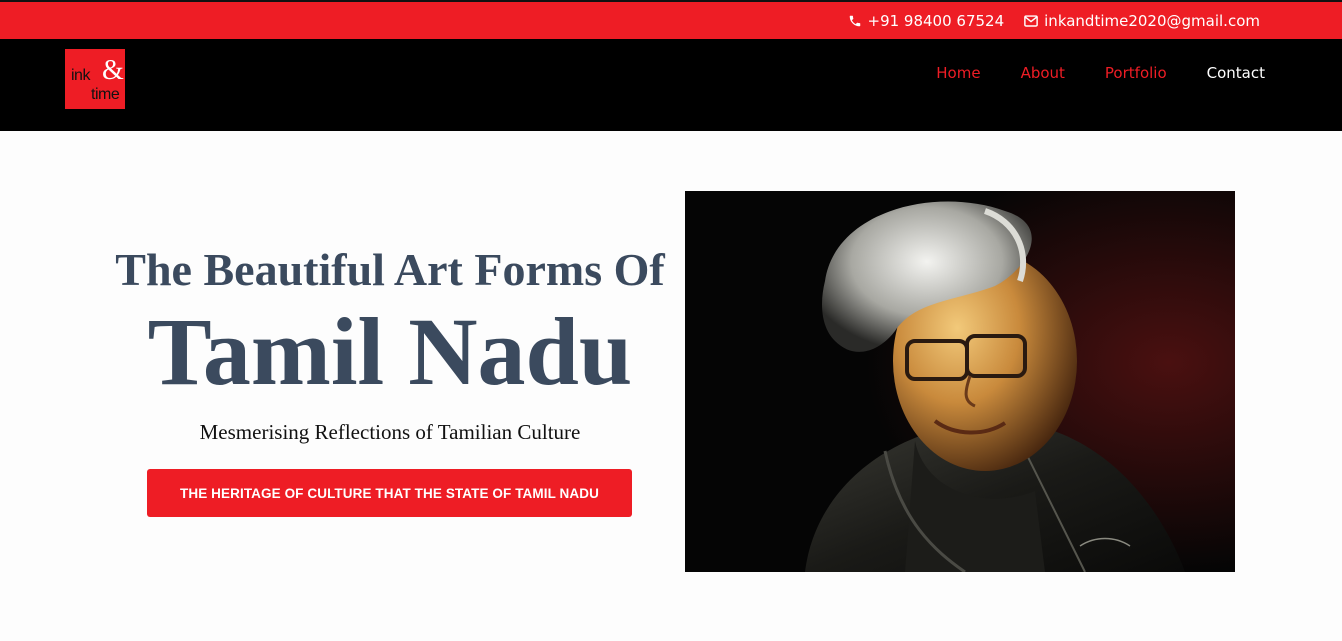  What do you see at coordinates (1031, 20) in the screenshot?
I see `envelope-icon` at bounding box center [1031, 20].